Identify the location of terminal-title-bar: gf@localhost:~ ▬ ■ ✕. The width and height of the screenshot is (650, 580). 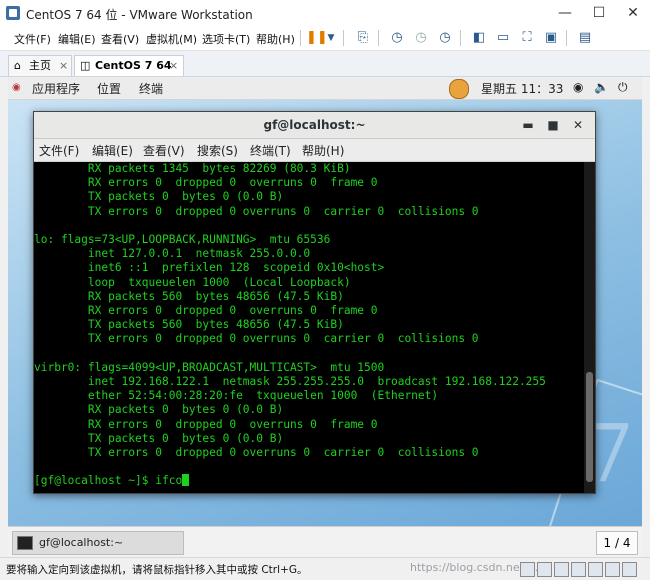
(314, 125).